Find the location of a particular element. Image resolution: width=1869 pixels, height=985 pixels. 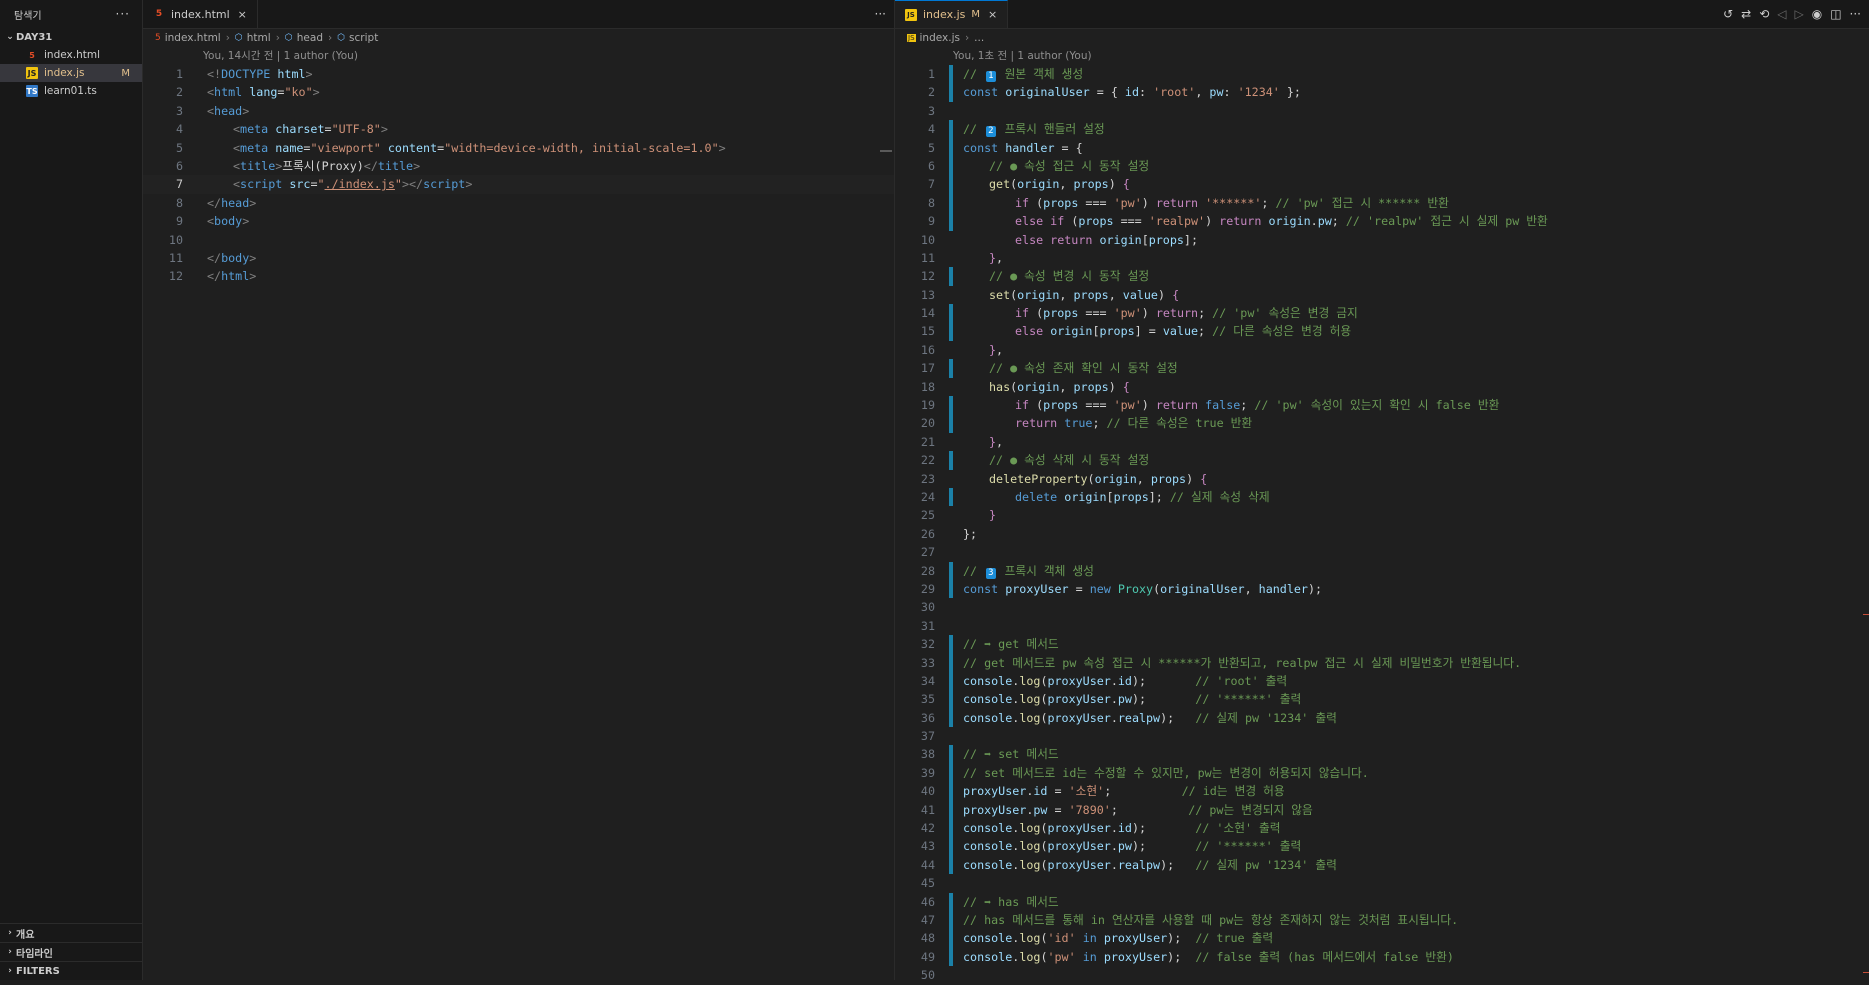

file-learn01-ts: TS learn01.ts is located at coordinates (71, 91).